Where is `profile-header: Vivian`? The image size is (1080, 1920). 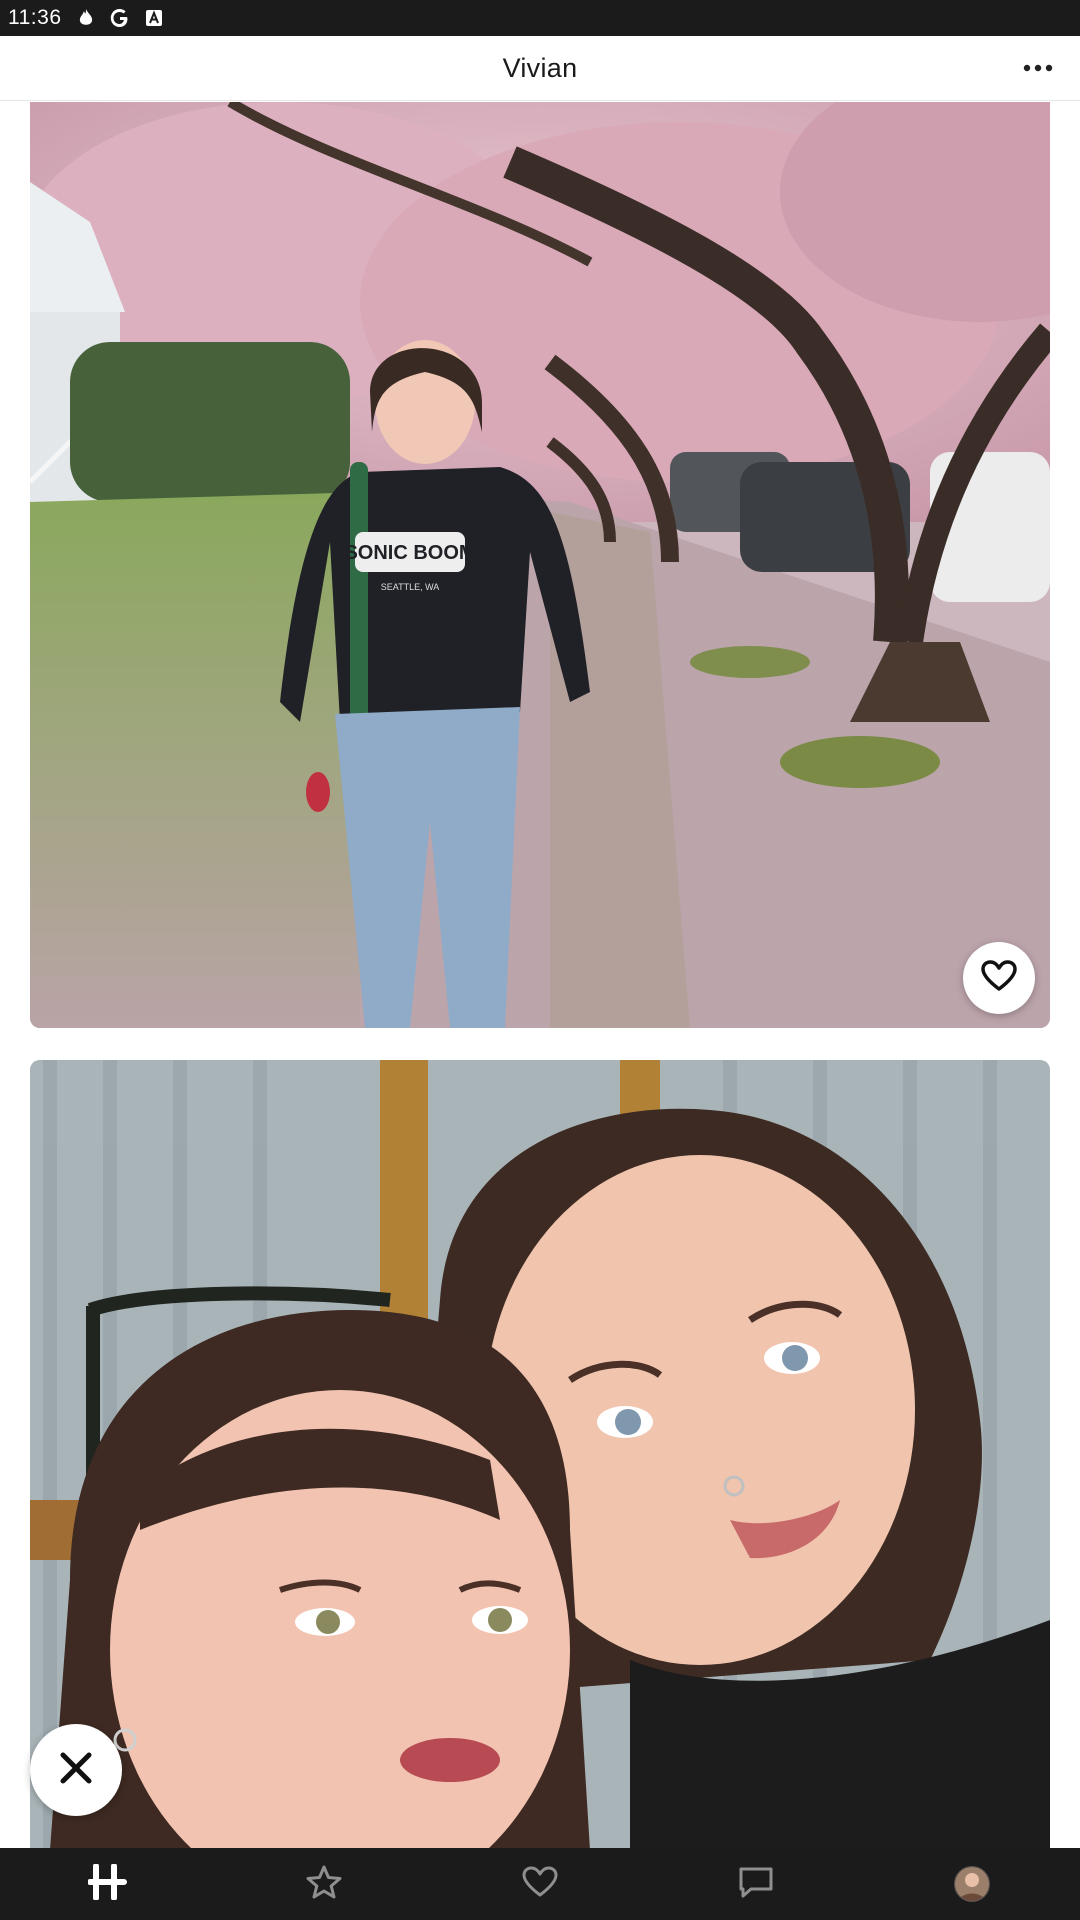
profile-header: Vivian is located at coordinates (540, 68).